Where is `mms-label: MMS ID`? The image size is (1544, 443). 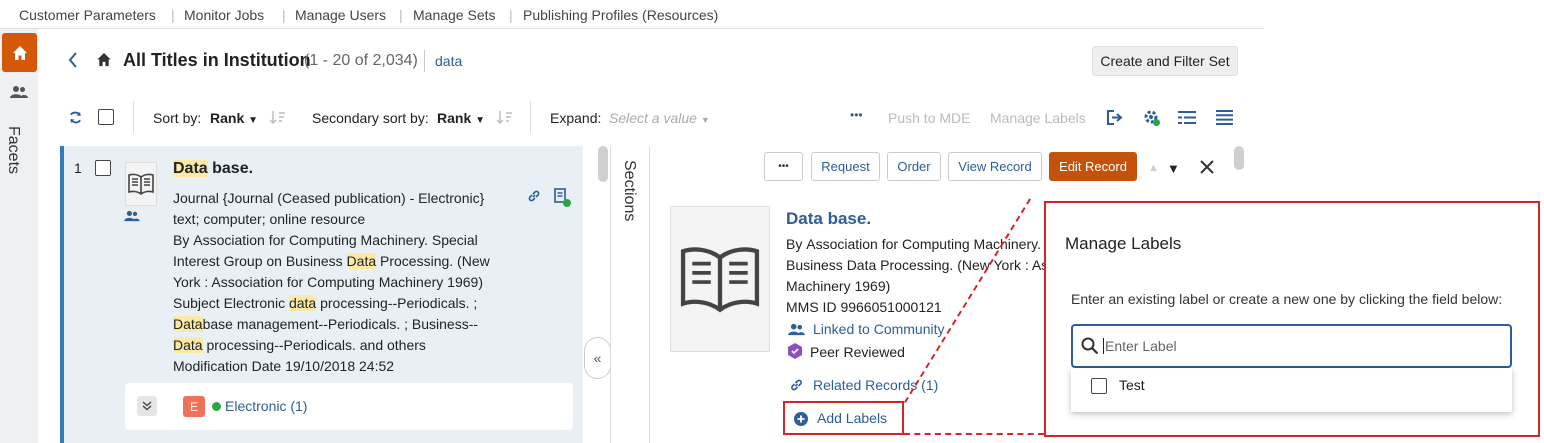
mms-label: MMS ID is located at coordinates (813, 307).